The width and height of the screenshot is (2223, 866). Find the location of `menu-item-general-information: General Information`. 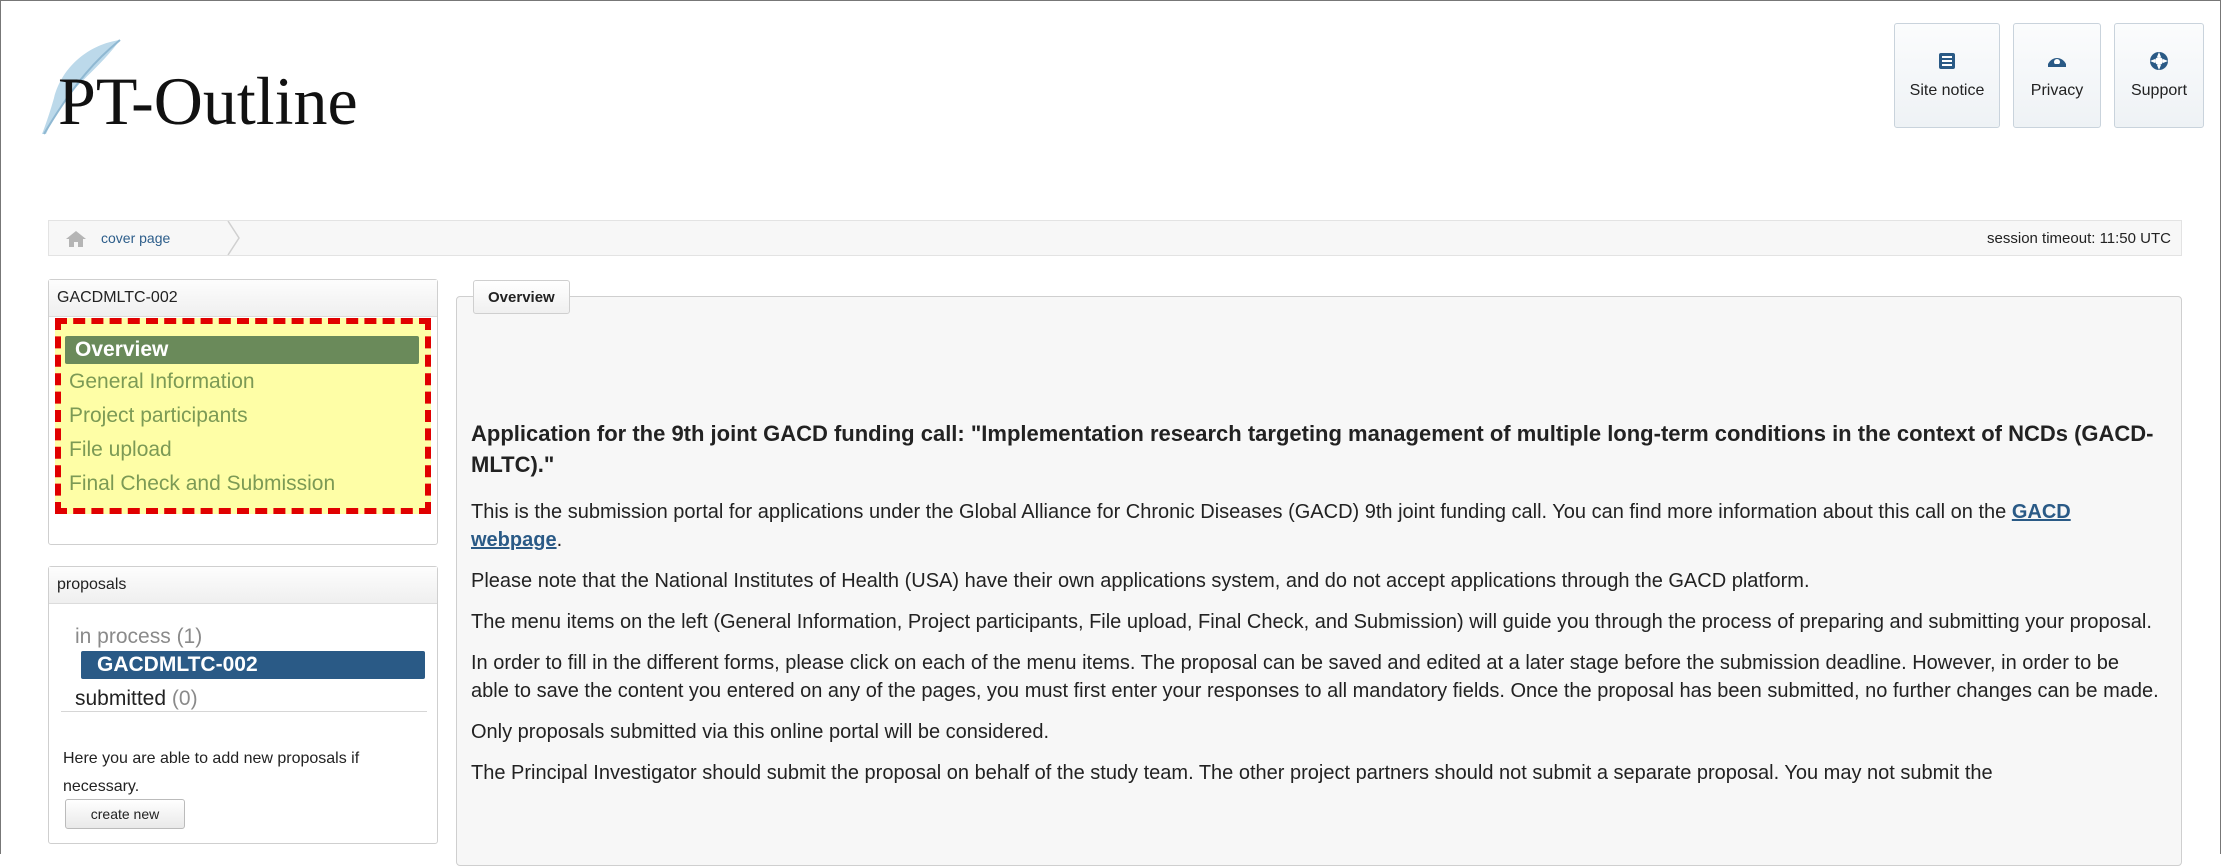

menu-item-general-information: General Information is located at coordinates (162, 382).